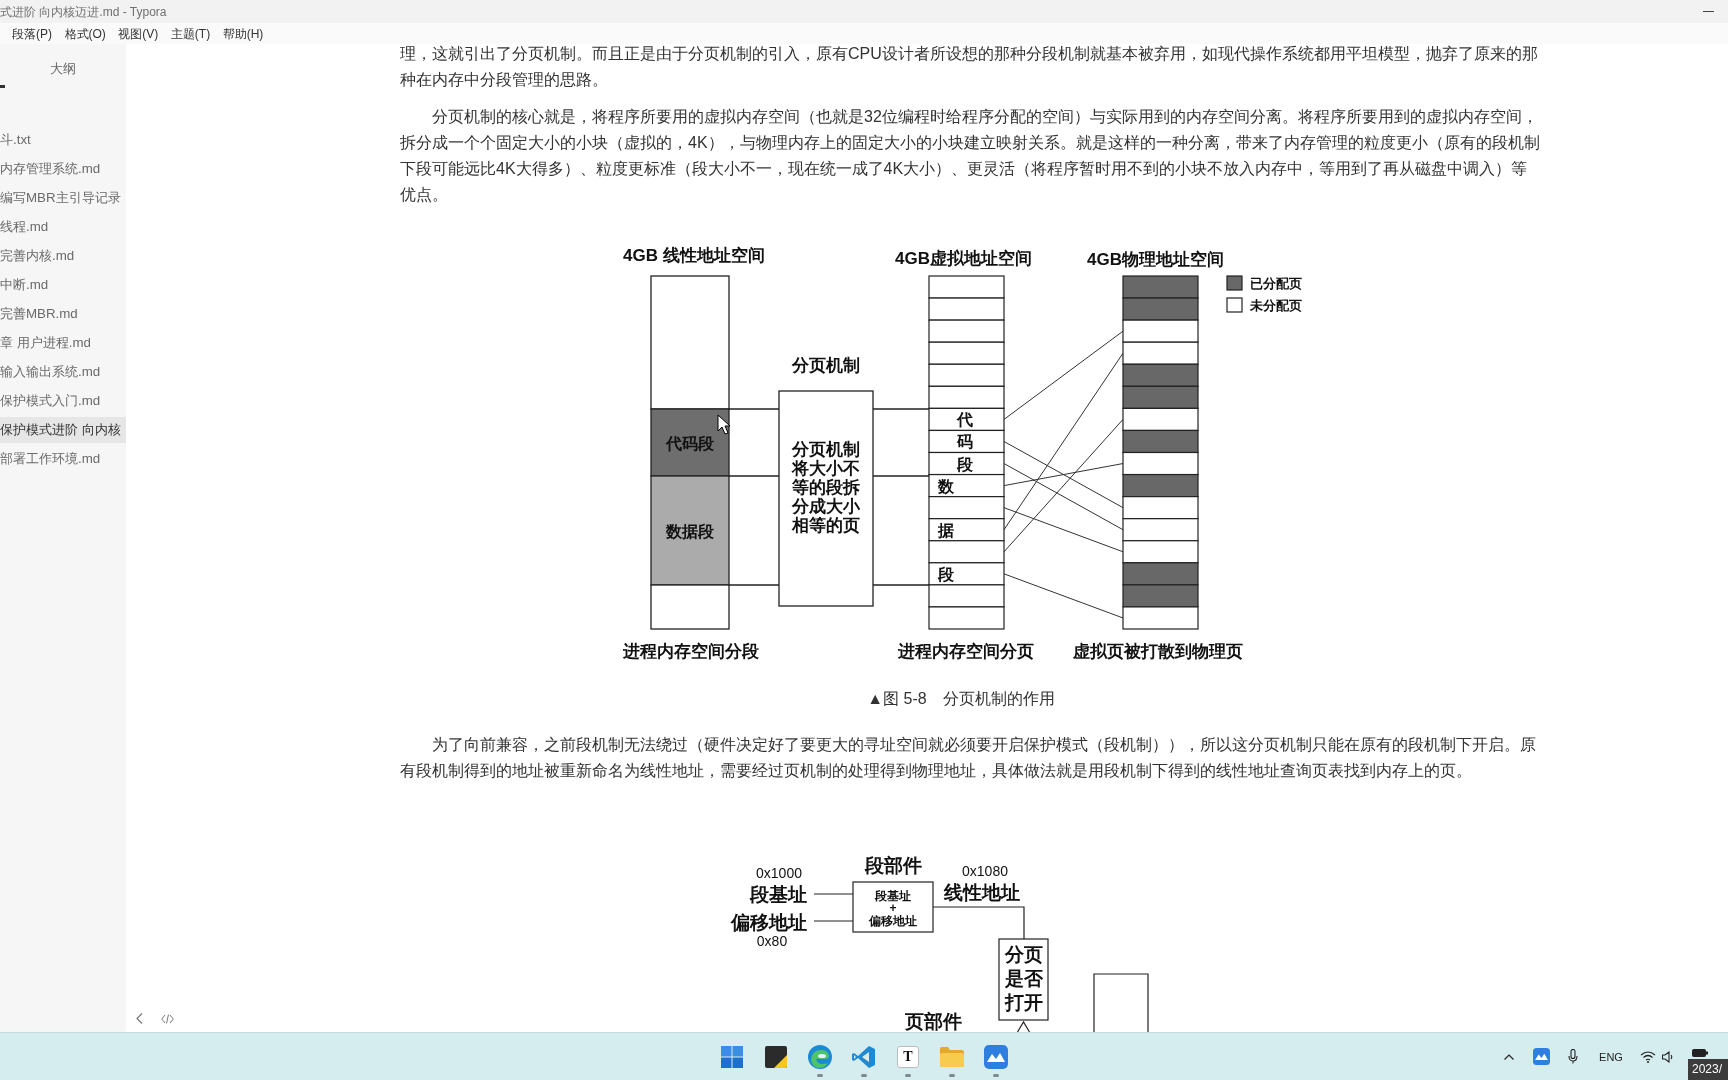  What do you see at coordinates (826, 487) in the screenshot?
I see `mechanism-text: 分页机制将大小不等的段拆分成大小相等的页` at bounding box center [826, 487].